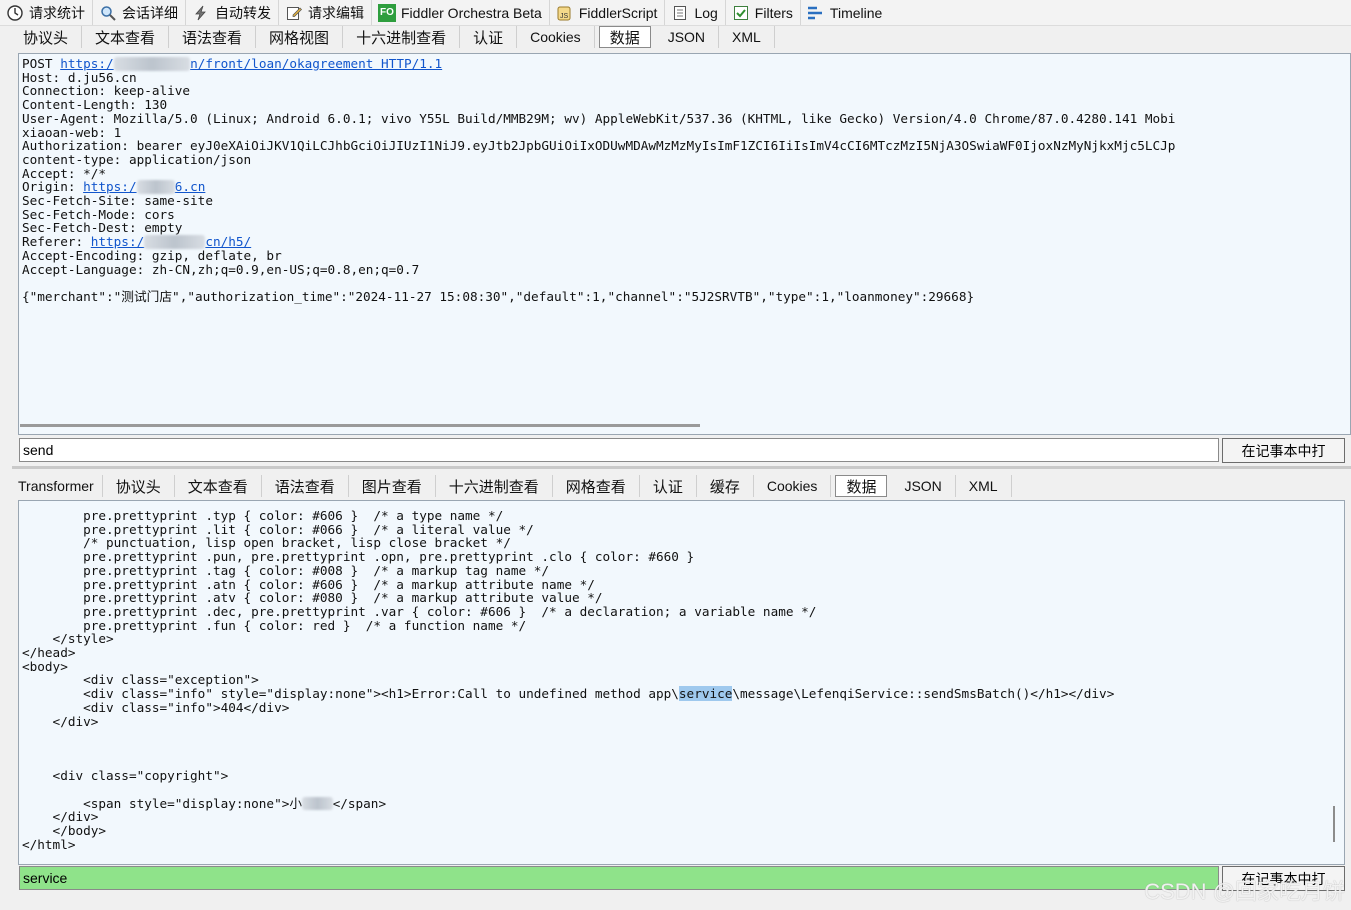 The height and width of the screenshot is (910, 1351). I want to click on request-open-notepad-button: 在记事本中打, so click(1283, 450).